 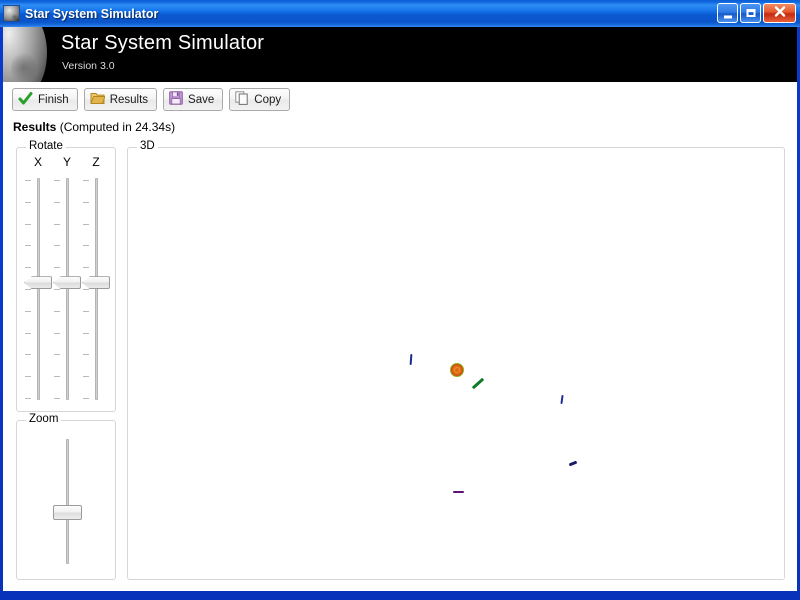 I want to click on rotate-axis-x-label: X, so click(x=37, y=162).